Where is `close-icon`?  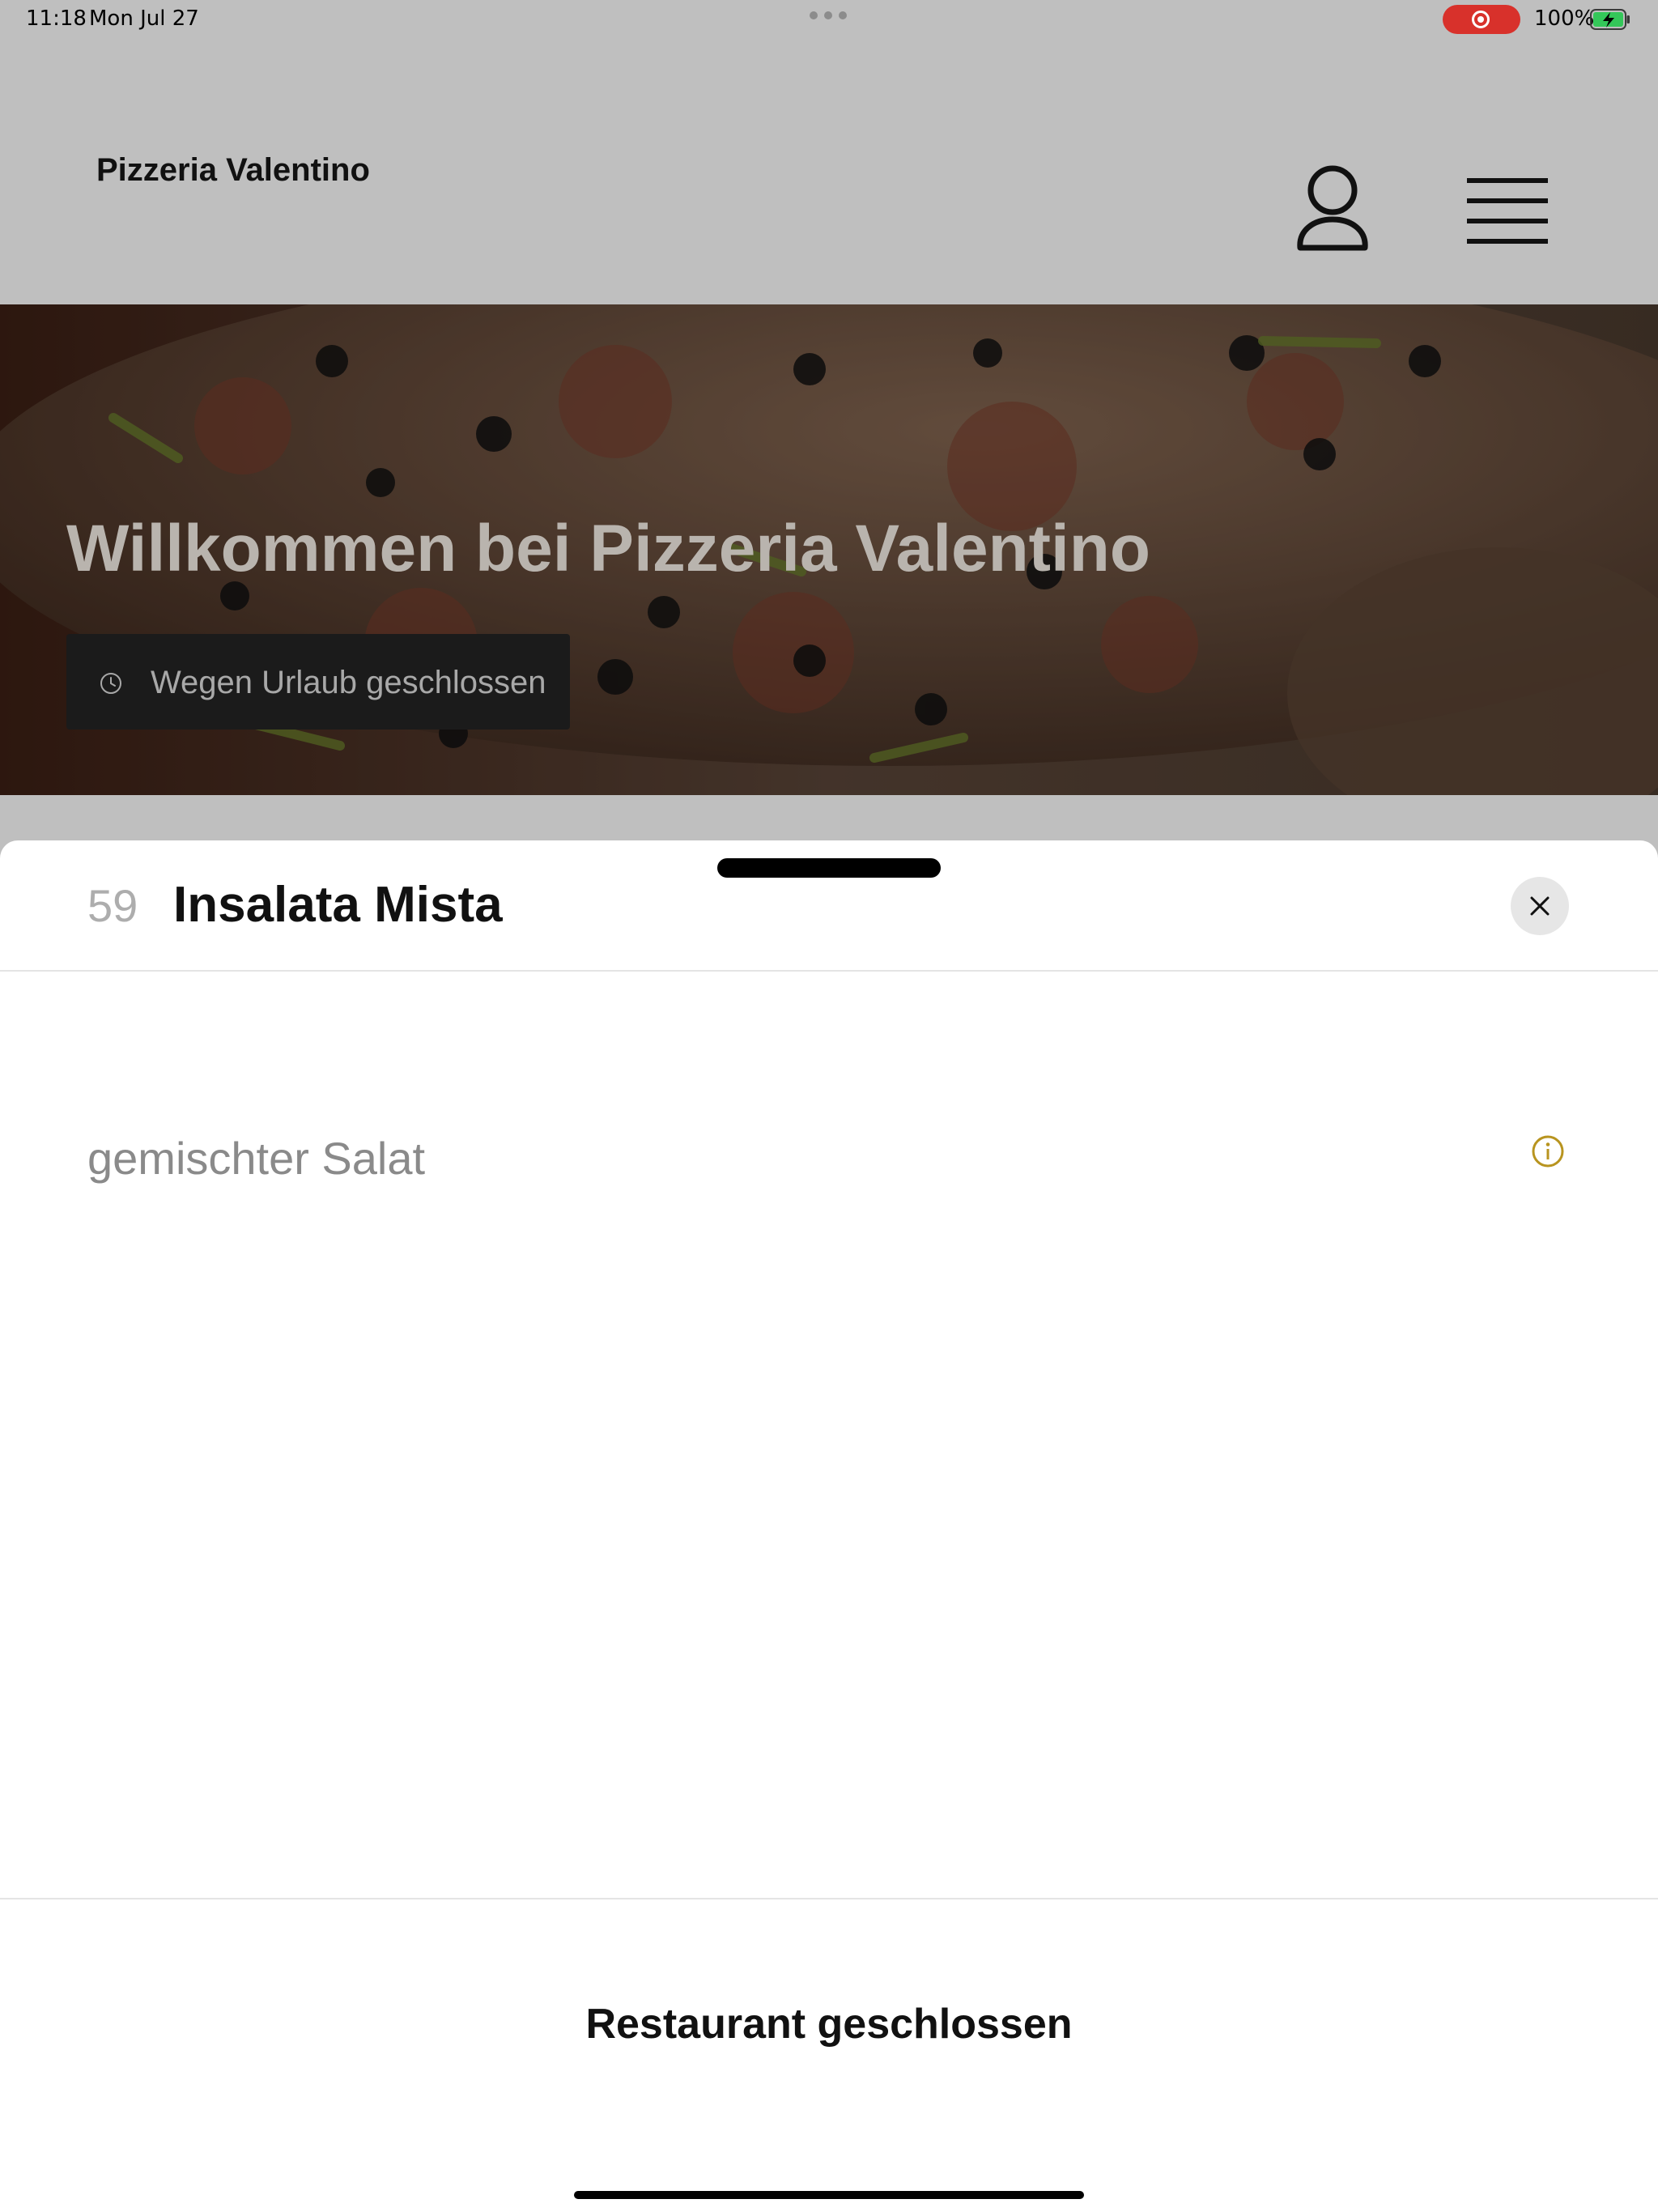 close-icon is located at coordinates (1540, 906).